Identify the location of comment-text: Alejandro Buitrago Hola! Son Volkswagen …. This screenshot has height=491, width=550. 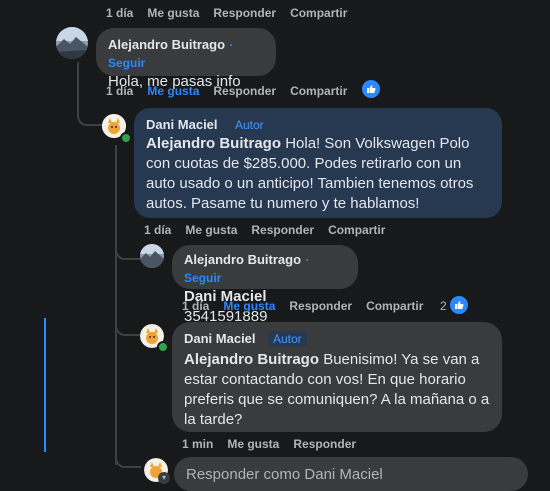
(310, 173).